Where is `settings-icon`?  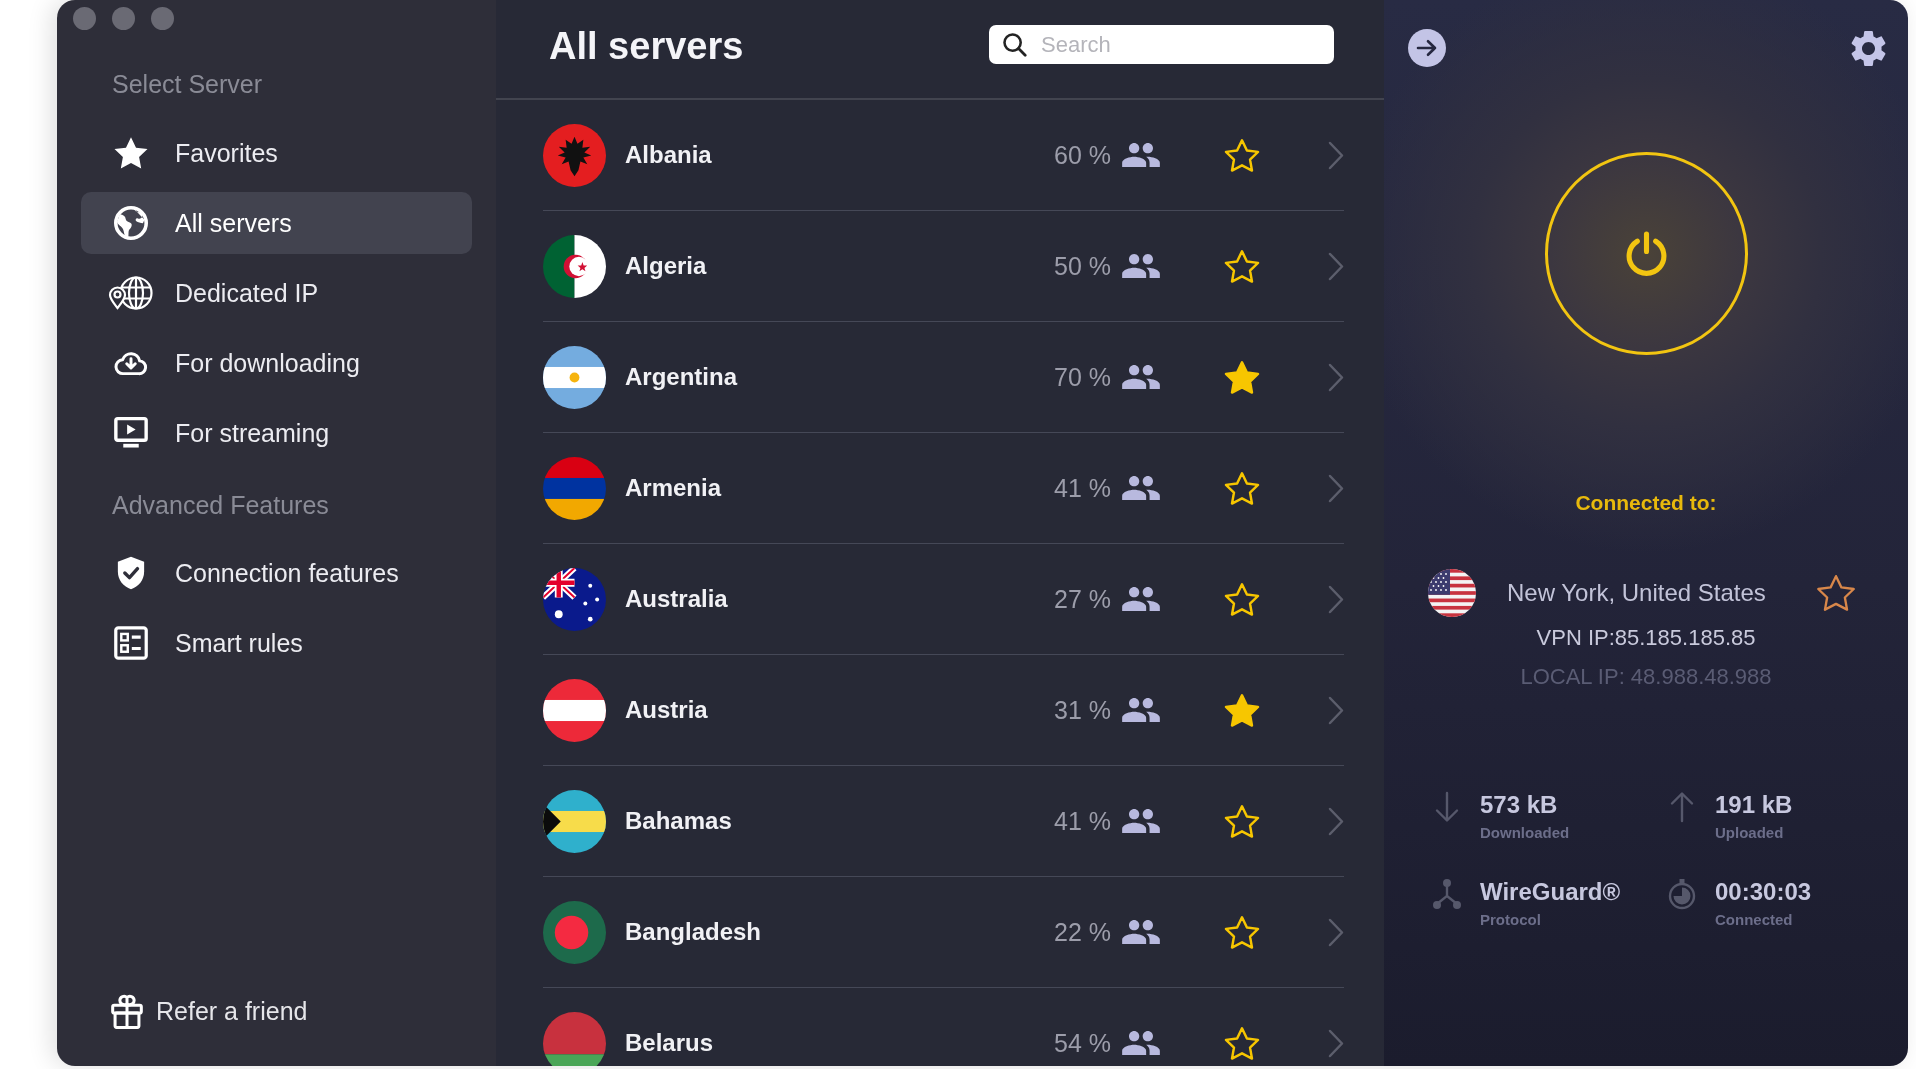
settings-icon is located at coordinates (1868, 48).